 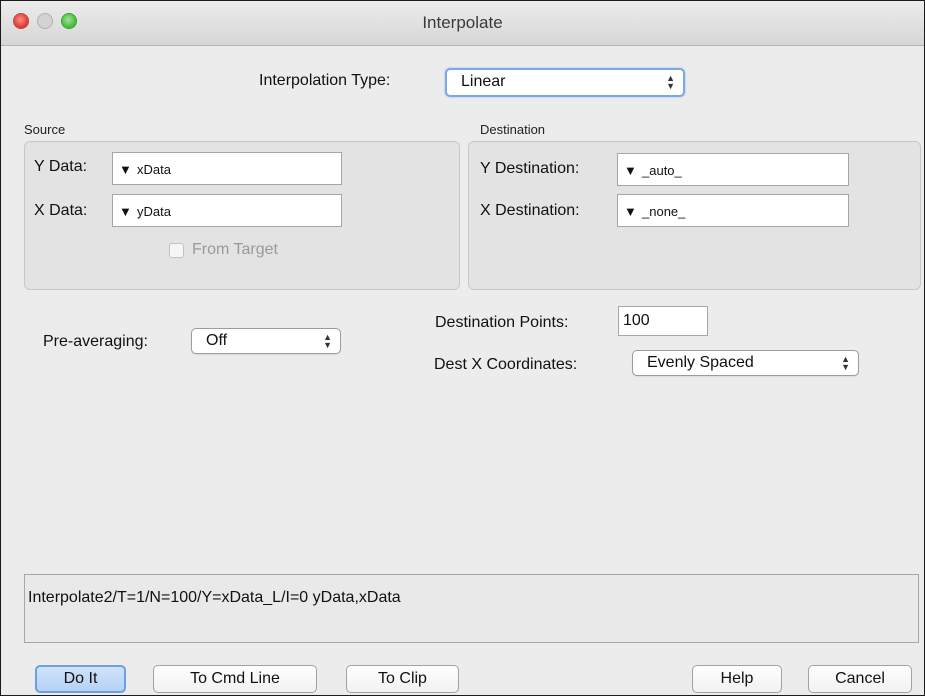 What do you see at coordinates (700, 362) in the screenshot?
I see `dest-x-coordinates-value: Evenly Spaced` at bounding box center [700, 362].